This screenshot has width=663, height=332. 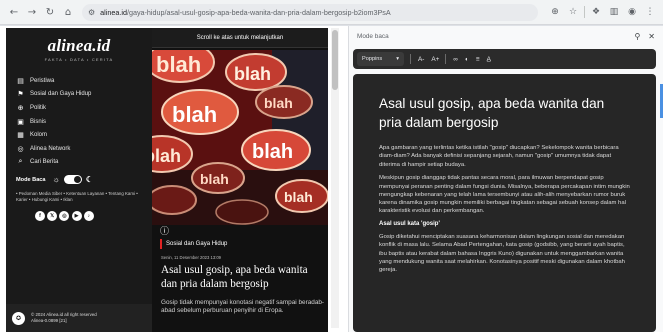 I want to click on toggle-knob, so click(x=77, y=180).